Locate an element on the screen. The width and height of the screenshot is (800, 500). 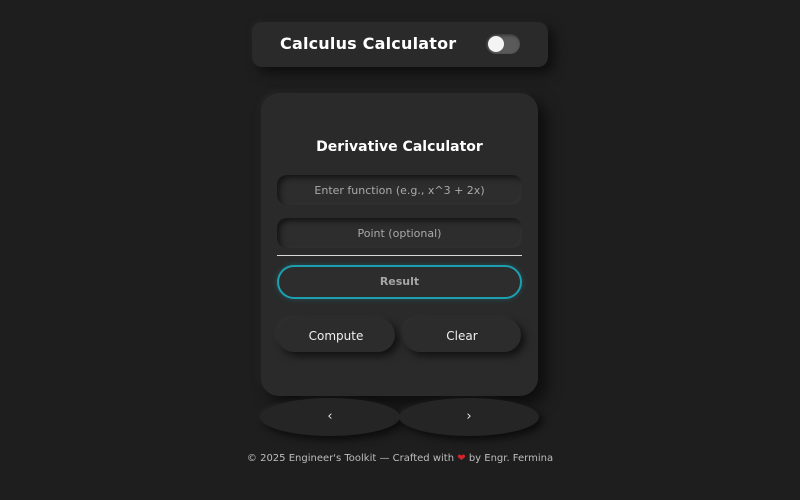
theme-toggle is located at coordinates (503, 44).